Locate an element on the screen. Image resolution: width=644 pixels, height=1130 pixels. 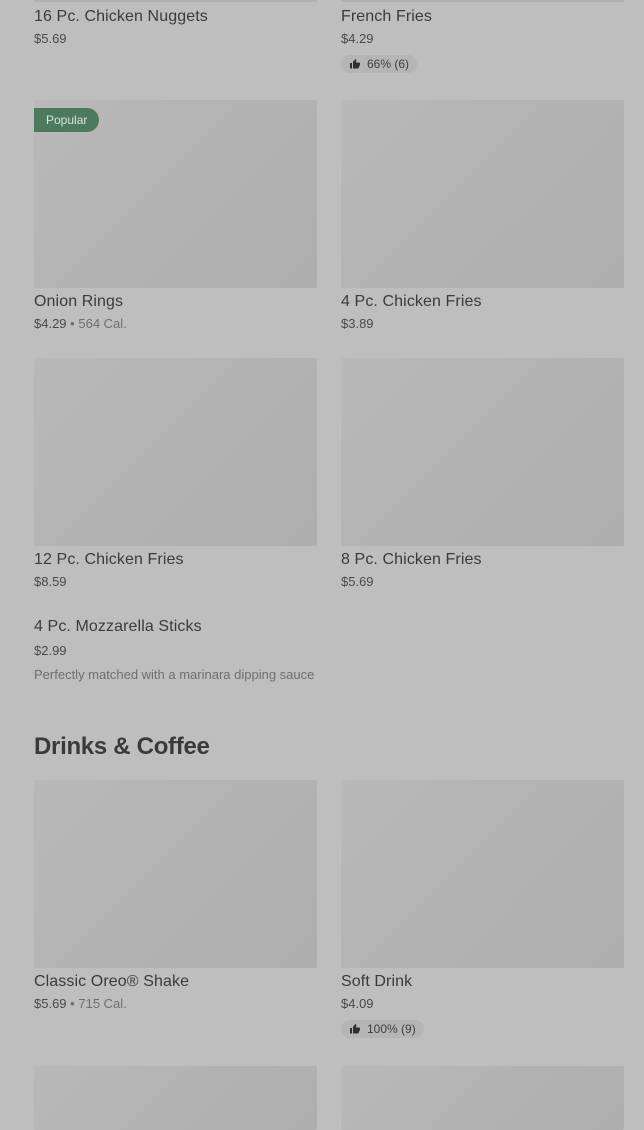
menu-item-onion-rings: Popular Onion Rings $4.29 • 564 Cal. is located at coordinates (175, 216).